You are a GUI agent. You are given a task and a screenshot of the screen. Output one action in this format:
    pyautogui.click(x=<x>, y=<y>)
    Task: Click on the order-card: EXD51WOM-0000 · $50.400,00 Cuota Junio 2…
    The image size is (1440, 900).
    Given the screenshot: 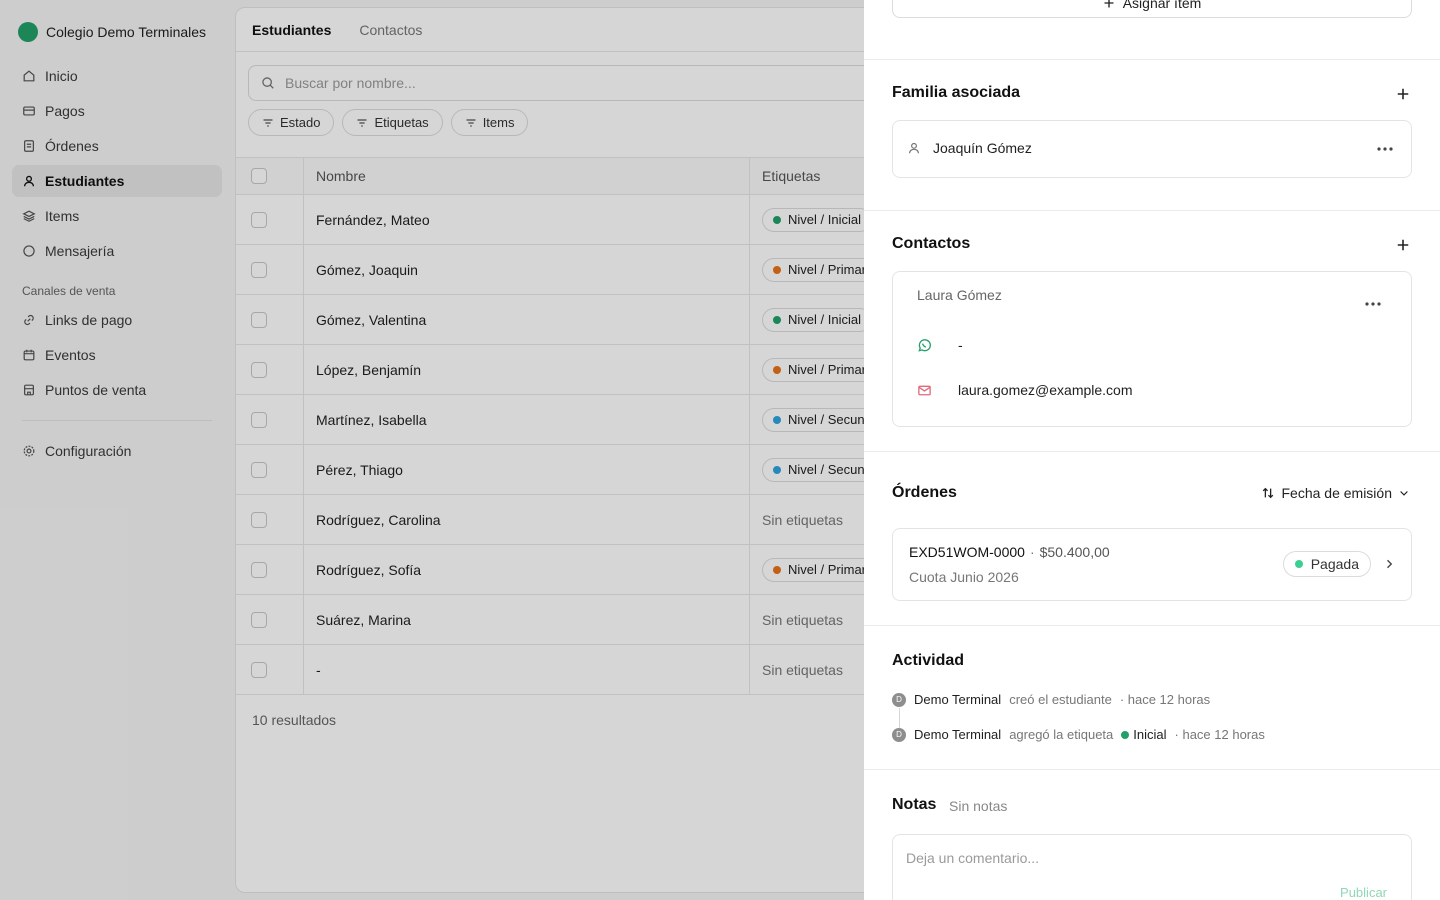 What is the action you would take?
    pyautogui.click(x=1152, y=564)
    